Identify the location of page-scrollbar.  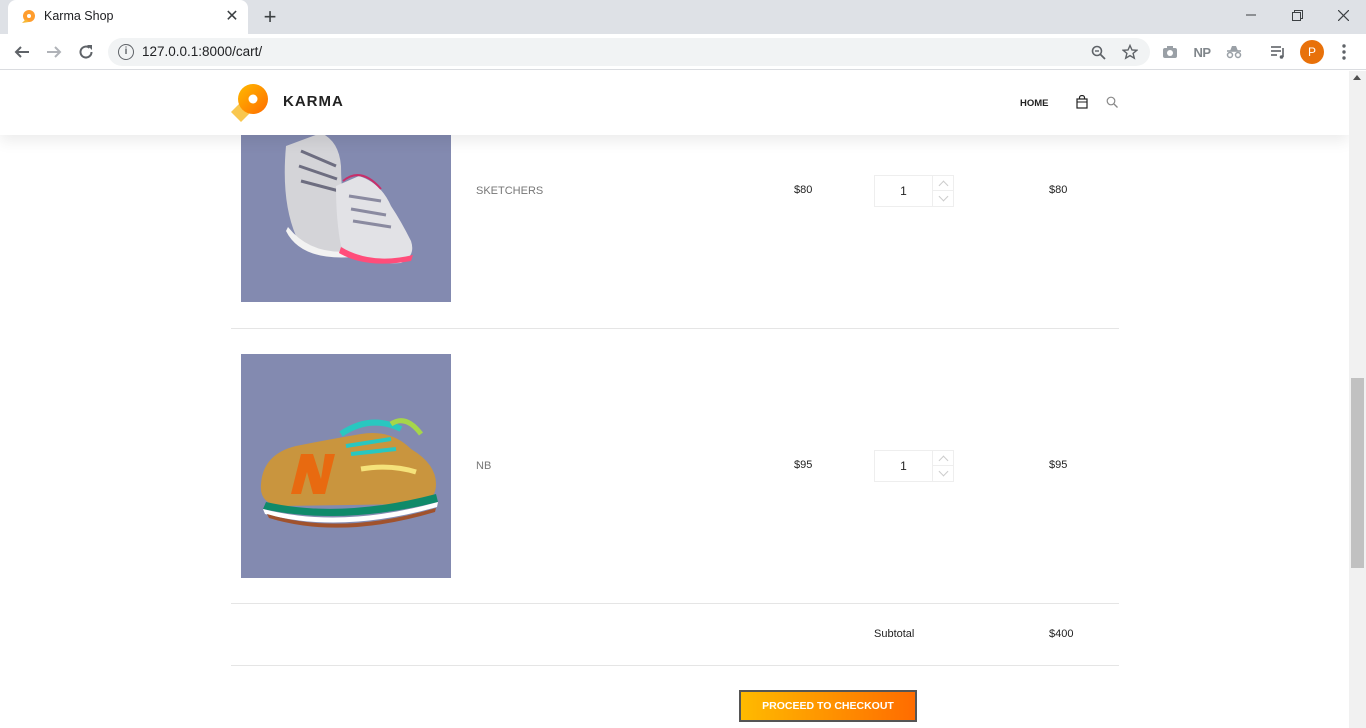
(1357, 399).